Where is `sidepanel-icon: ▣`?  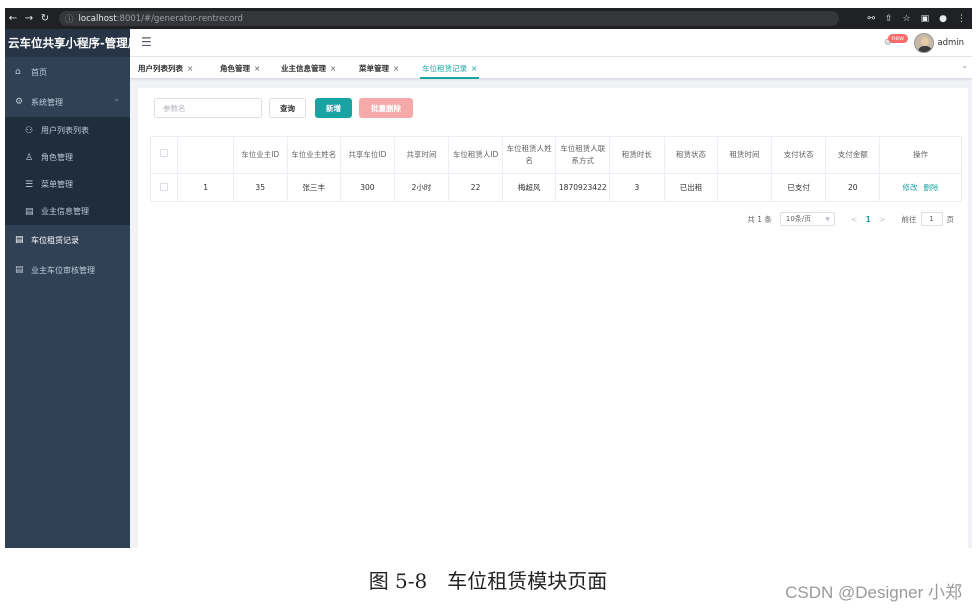 sidepanel-icon: ▣ is located at coordinates (925, 19).